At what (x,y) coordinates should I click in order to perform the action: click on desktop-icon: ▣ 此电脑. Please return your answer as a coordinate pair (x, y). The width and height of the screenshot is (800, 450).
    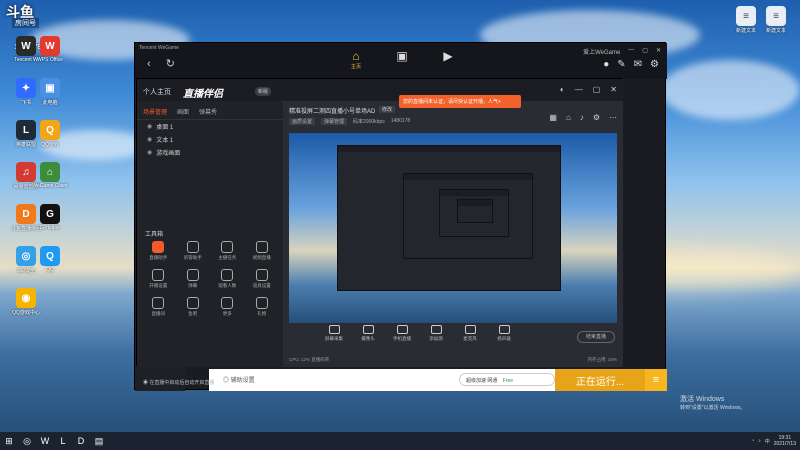
    Looking at the image, I should click on (50, 92).